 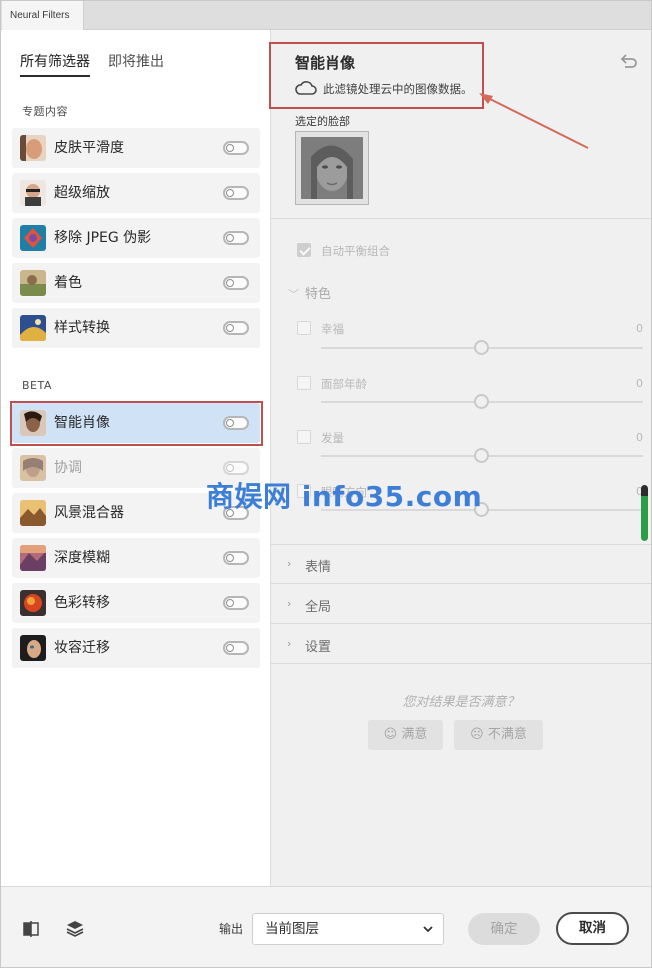 What do you see at coordinates (82, 328) in the screenshot?
I see `filter-label: 样式转换` at bounding box center [82, 328].